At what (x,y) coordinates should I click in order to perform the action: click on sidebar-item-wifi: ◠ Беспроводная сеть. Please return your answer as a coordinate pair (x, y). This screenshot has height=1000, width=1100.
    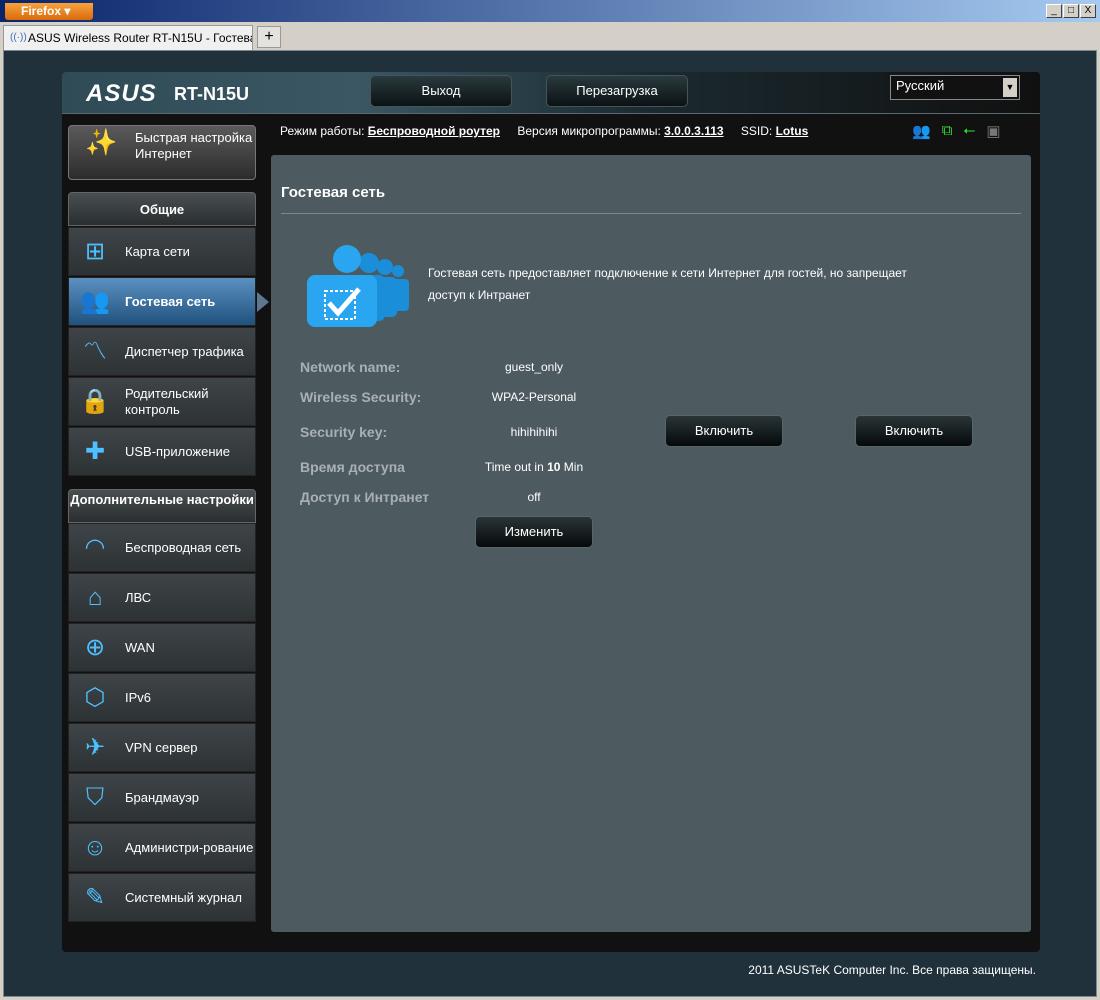
    Looking at the image, I should click on (162, 547).